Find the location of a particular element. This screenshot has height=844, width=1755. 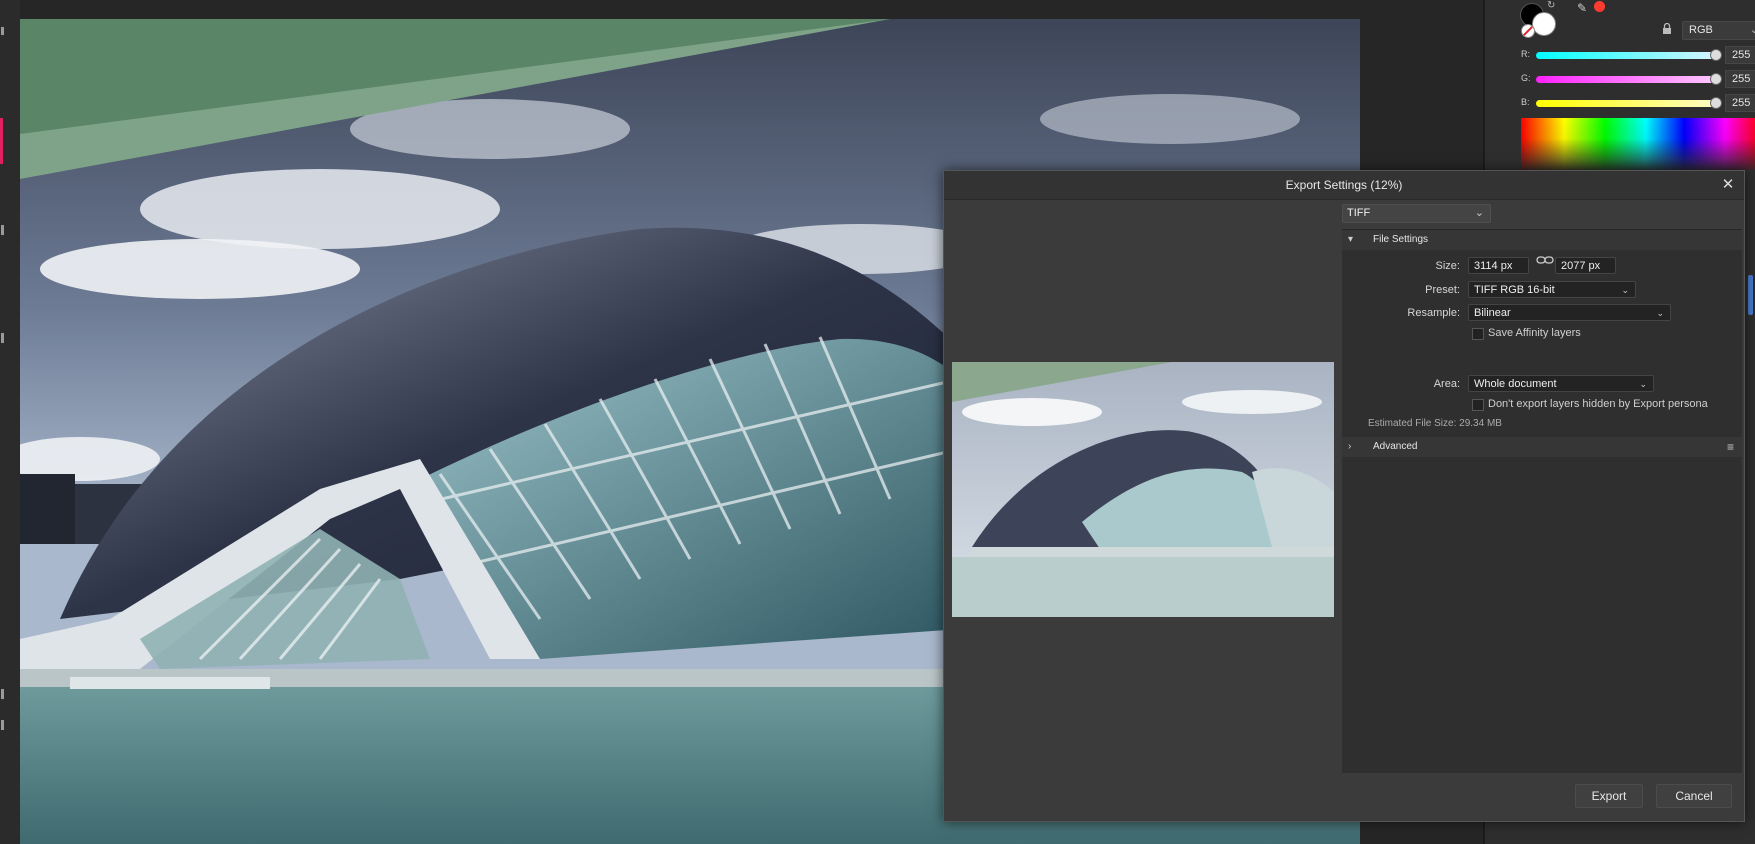

green-slider is located at coordinates (1626, 79).